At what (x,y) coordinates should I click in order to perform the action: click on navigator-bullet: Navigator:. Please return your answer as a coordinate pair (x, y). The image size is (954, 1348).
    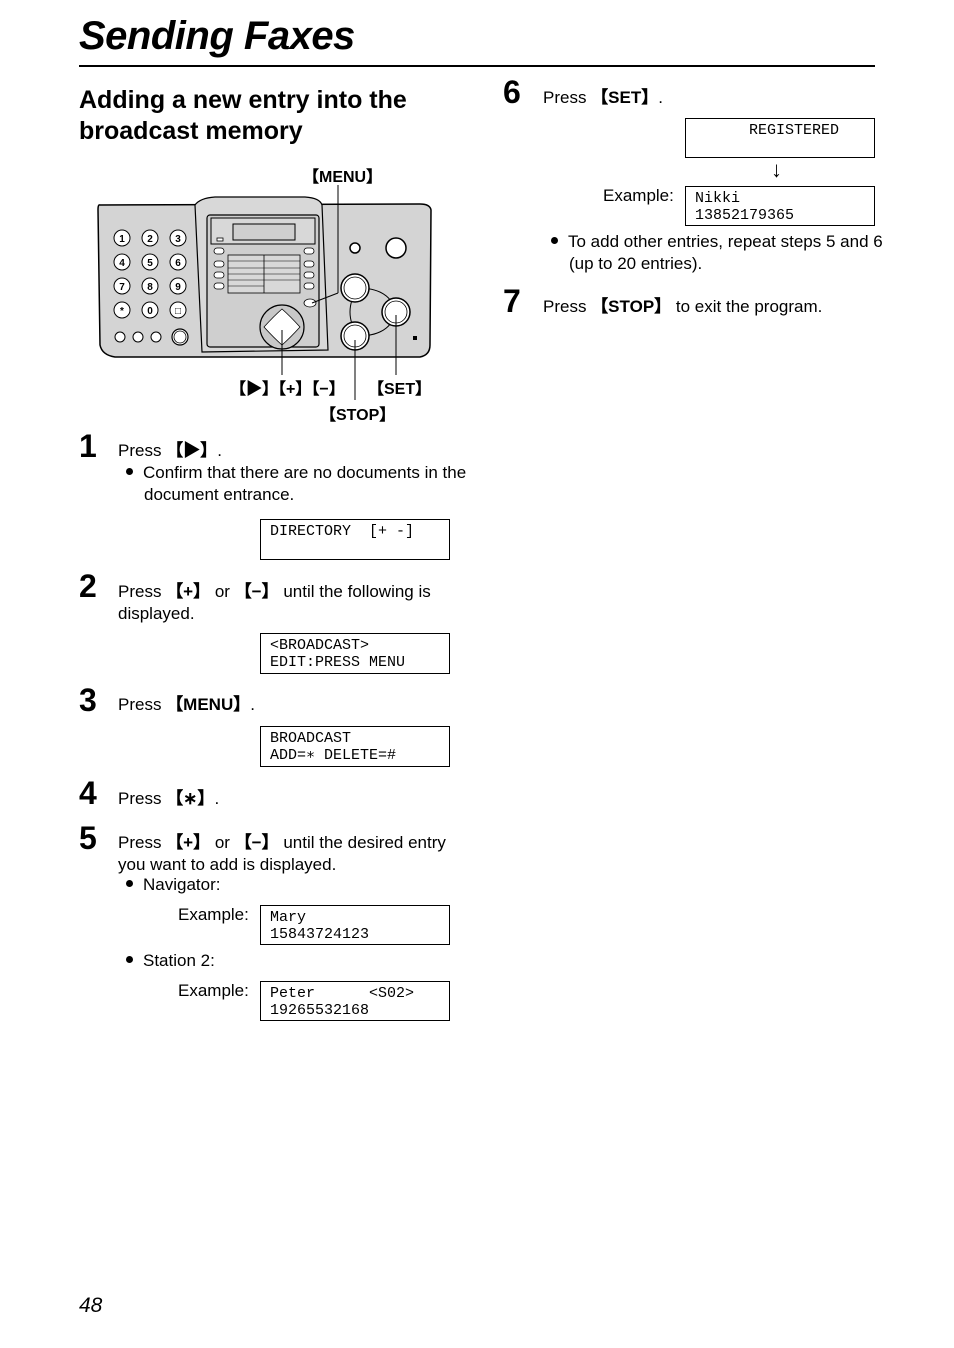
    Looking at the image, I should click on (173, 885).